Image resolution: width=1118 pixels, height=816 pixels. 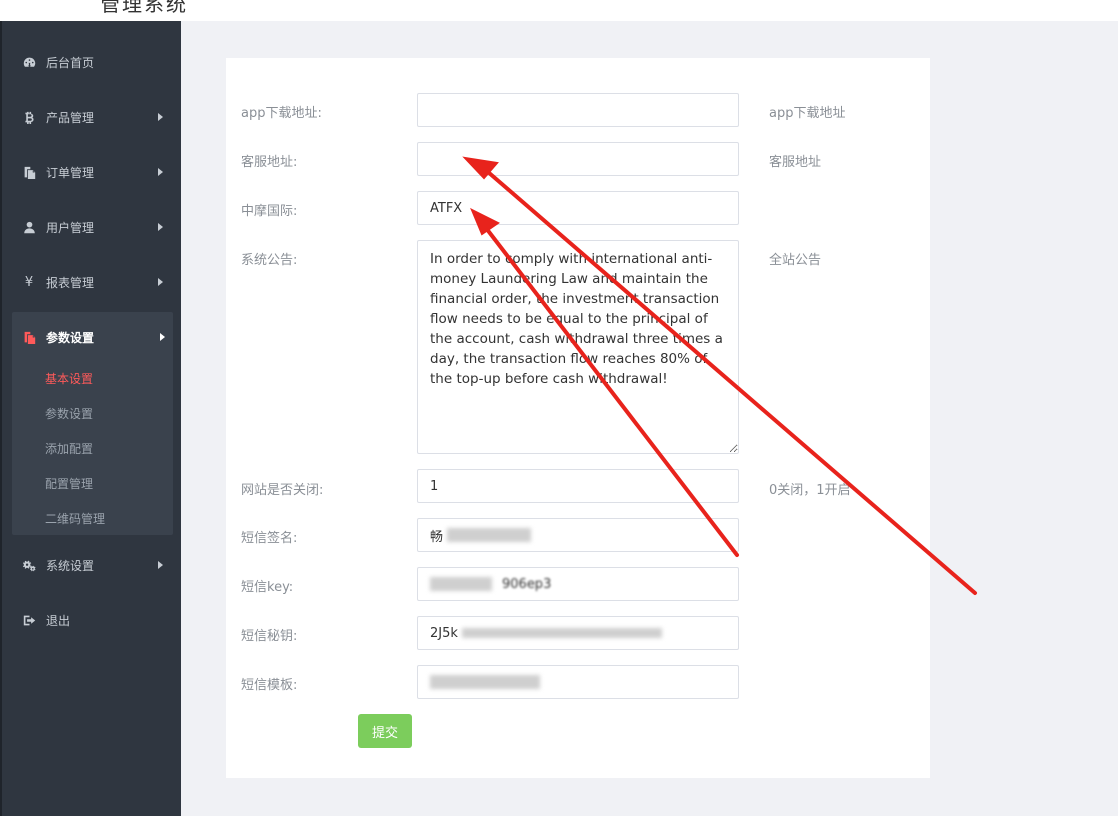 What do you see at coordinates (69, 378) in the screenshot?
I see `sidebar-subitem-basic-settings: 基本设置` at bounding box center [69, 378].